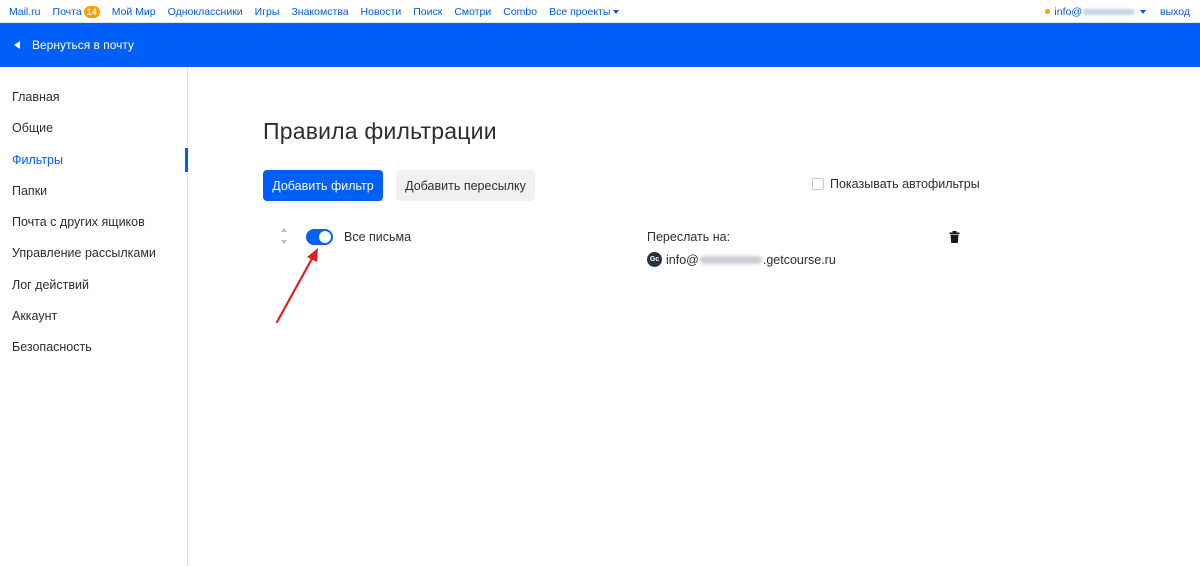  I want to click on sidebar-item-general: Общие, so click(93, 128).